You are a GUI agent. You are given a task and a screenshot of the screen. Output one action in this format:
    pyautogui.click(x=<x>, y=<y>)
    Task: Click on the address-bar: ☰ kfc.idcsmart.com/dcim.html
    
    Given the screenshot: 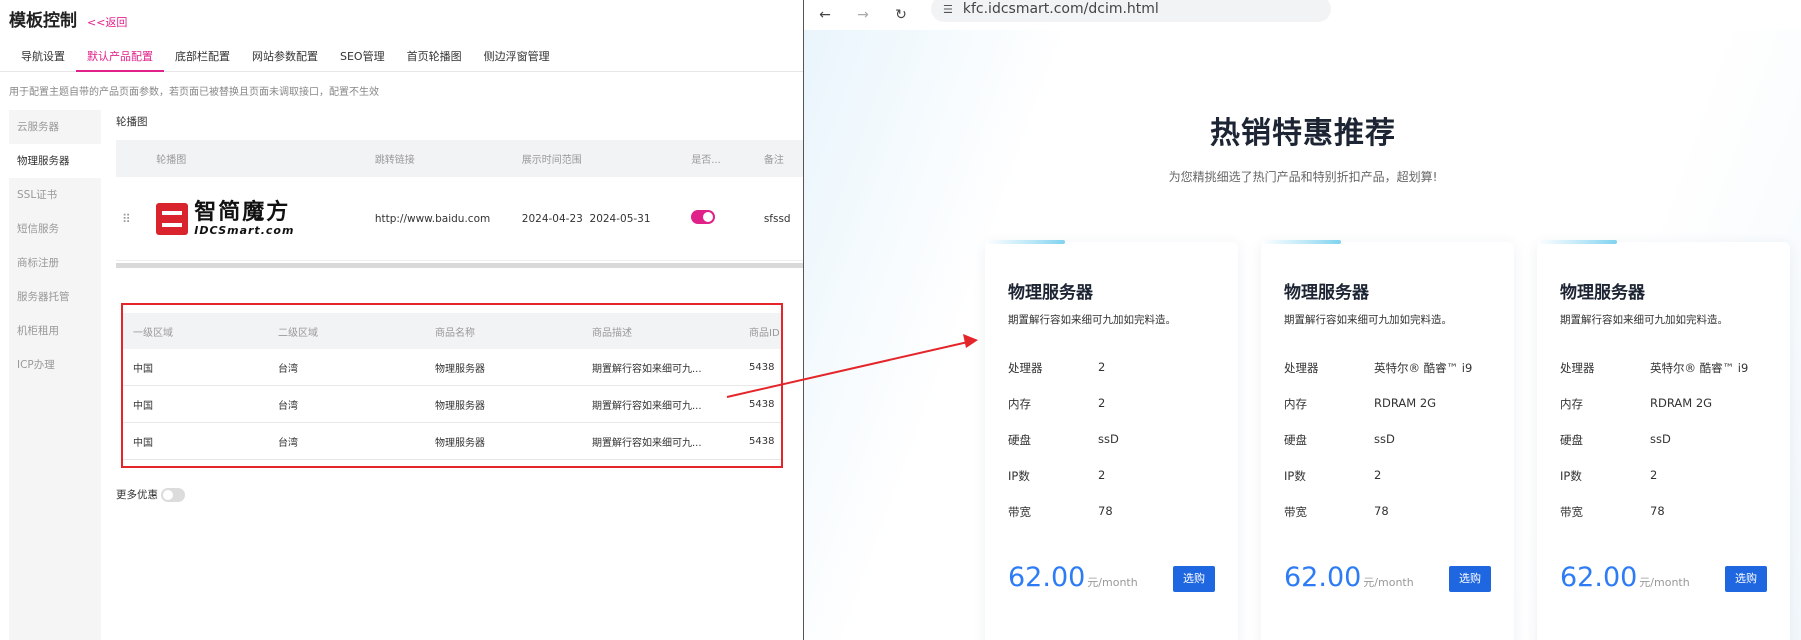 What is the action you would take?
    pyautogui.click(x=1131, y=11)
    